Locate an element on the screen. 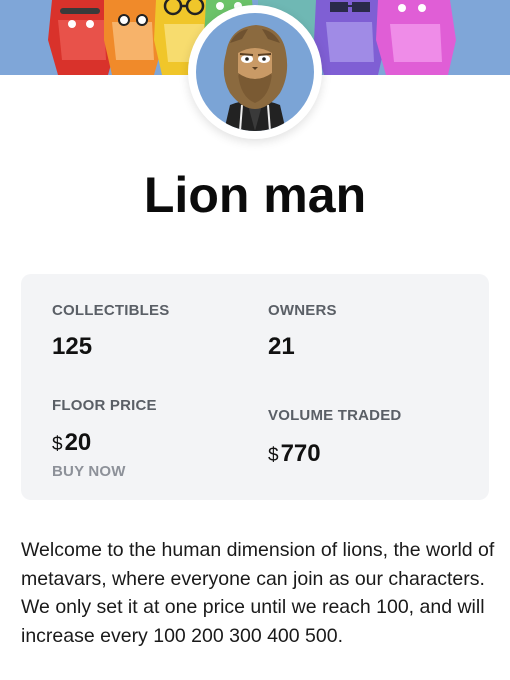  floor-price-amount: 20 is located at coordinates (78, 442).